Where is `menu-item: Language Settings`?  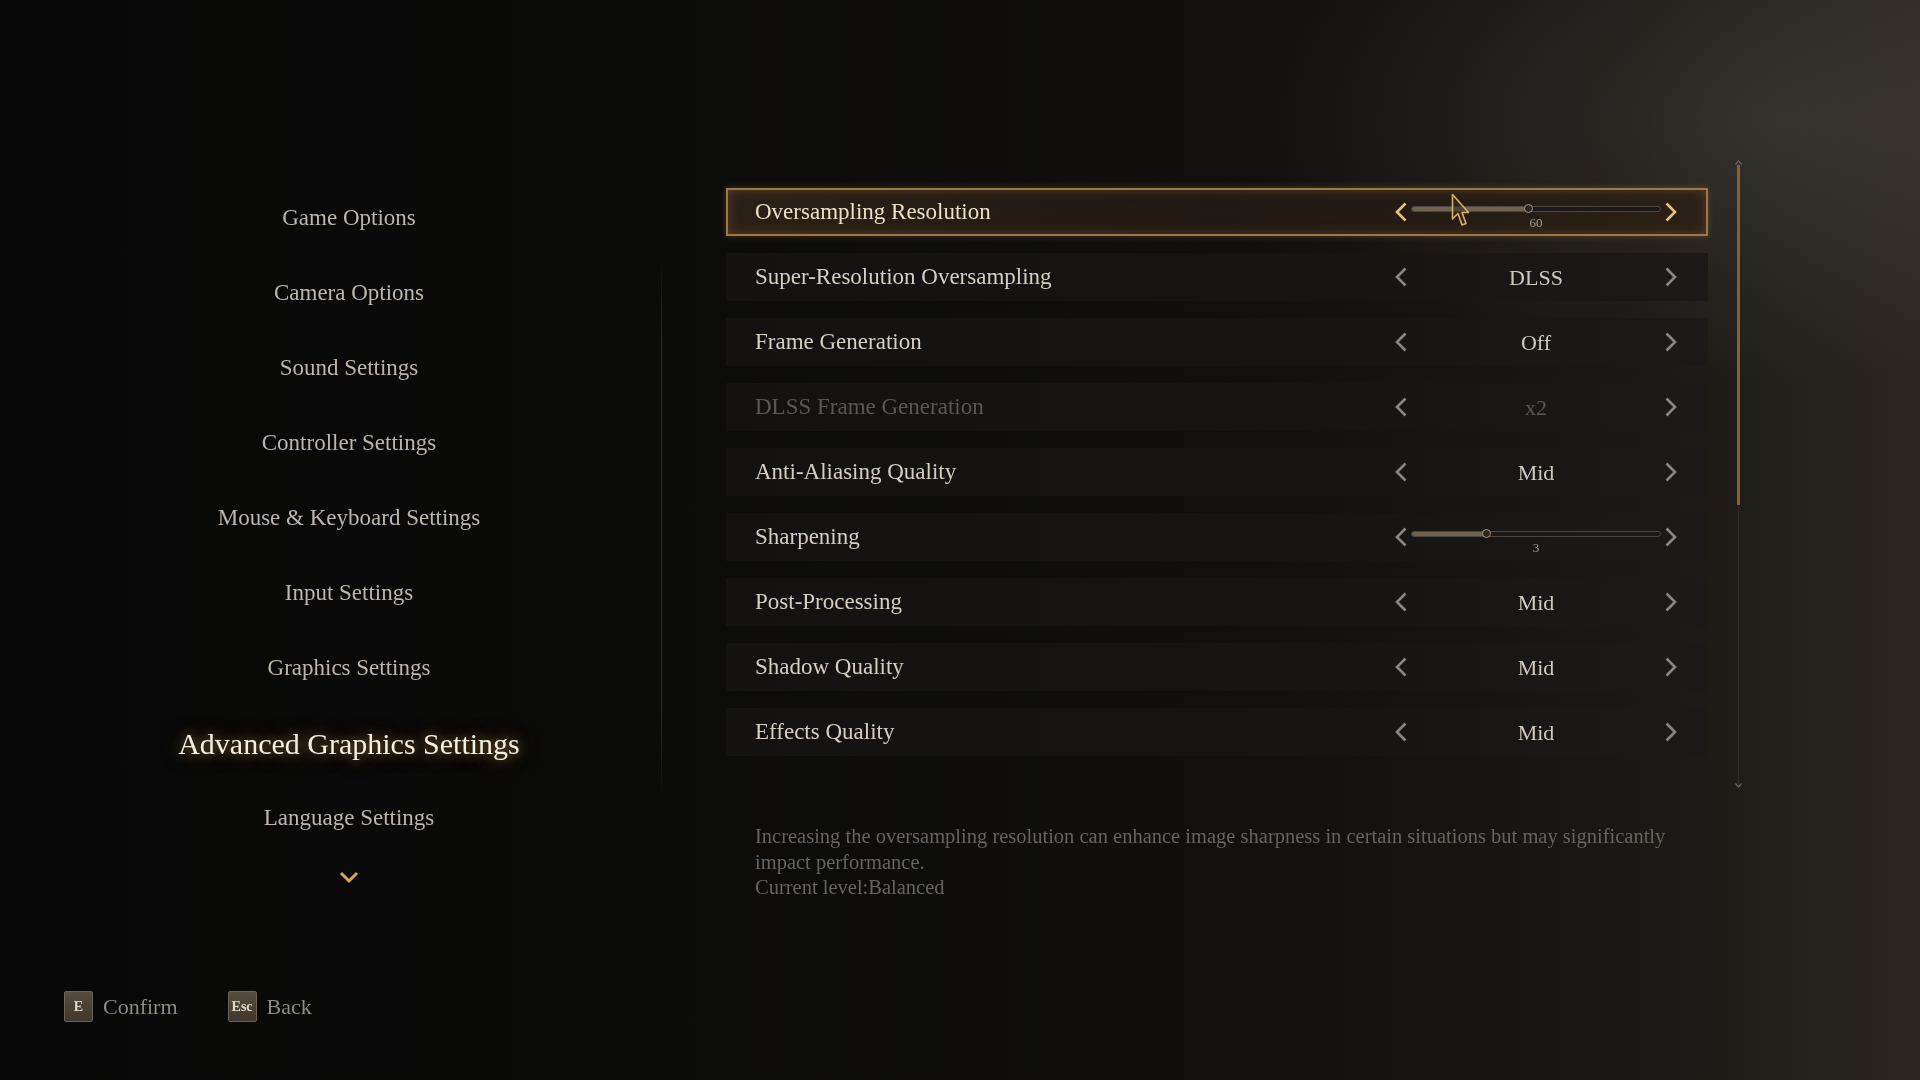 menu-item: Language Settings is located at coordinates (349, 818).